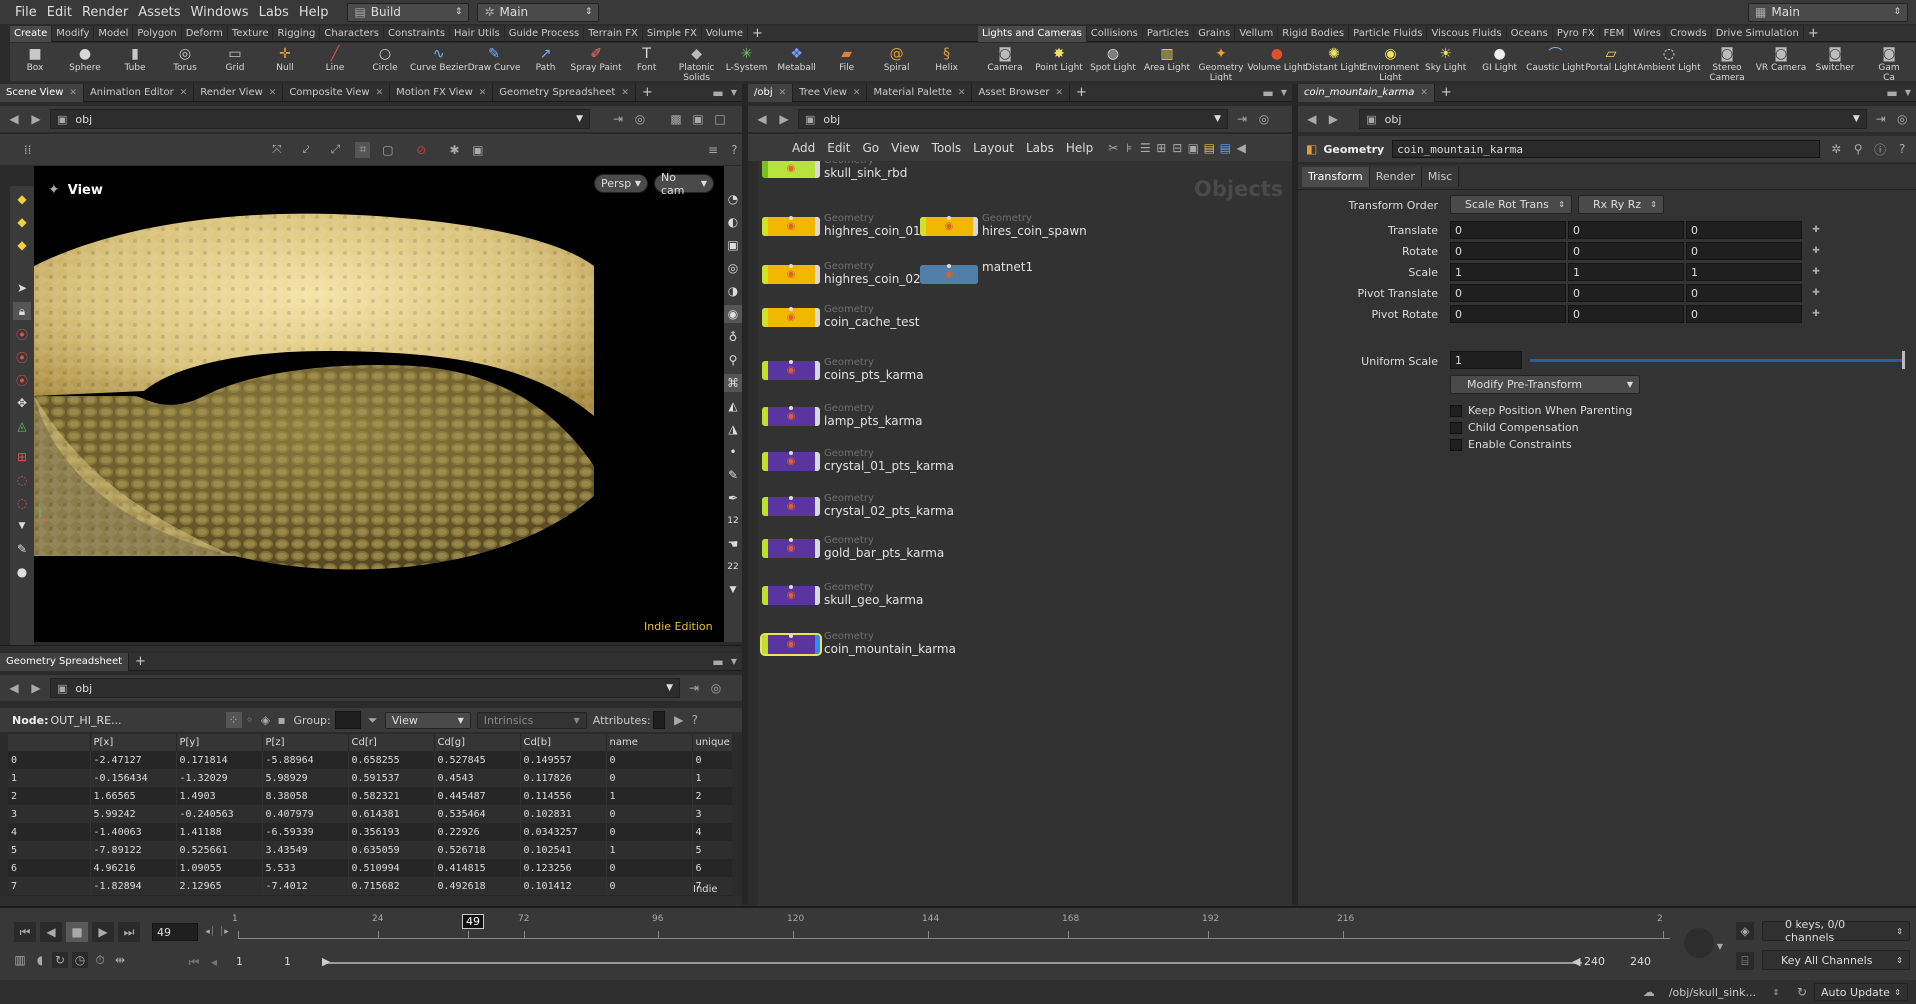  Describe the element at coordinates (22, 288) in the screenshot. I see `arrow-pointer-icon: ➤` at that location.